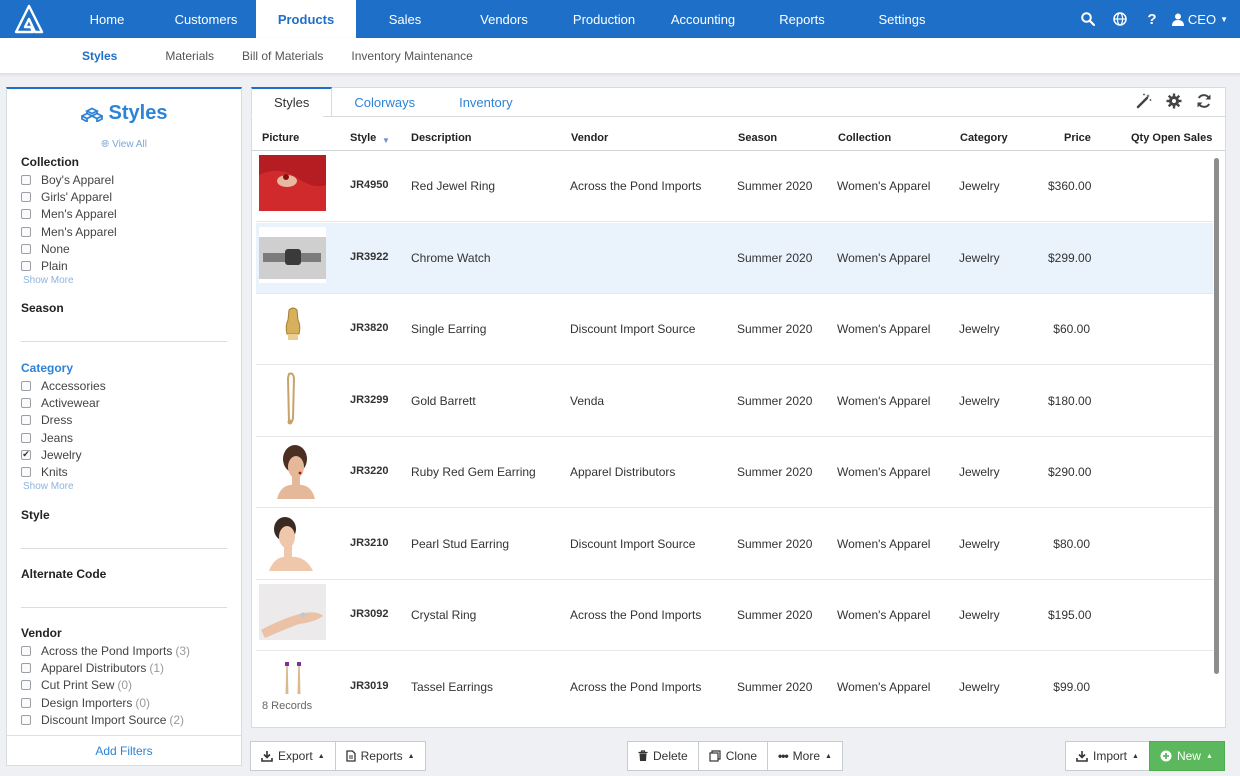 This screenshot has width=1240, height=776. What do you see at coordinates (864, 138) in the screenshot?
I see `column-header-collection: Collection` at bounding box center [864, 138].